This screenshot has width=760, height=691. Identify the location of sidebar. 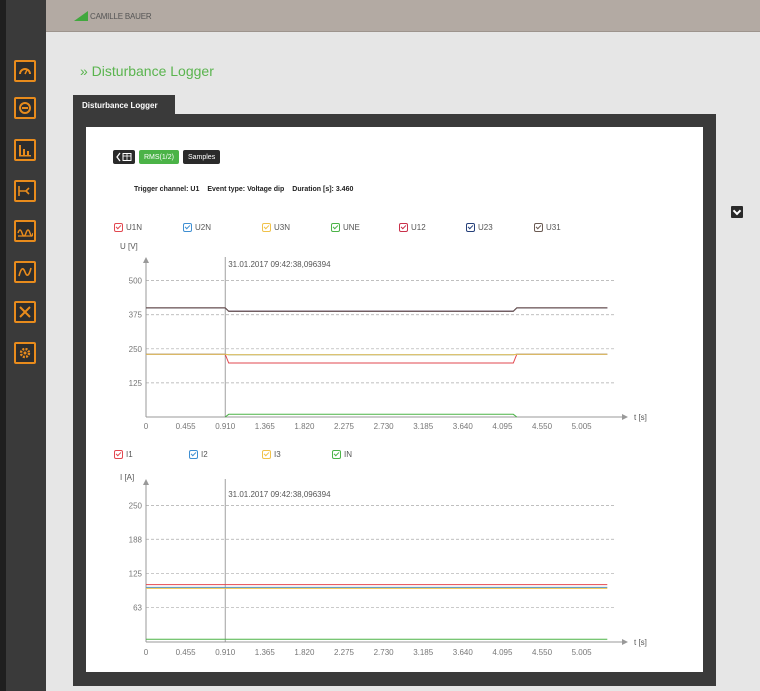
(23, 345).